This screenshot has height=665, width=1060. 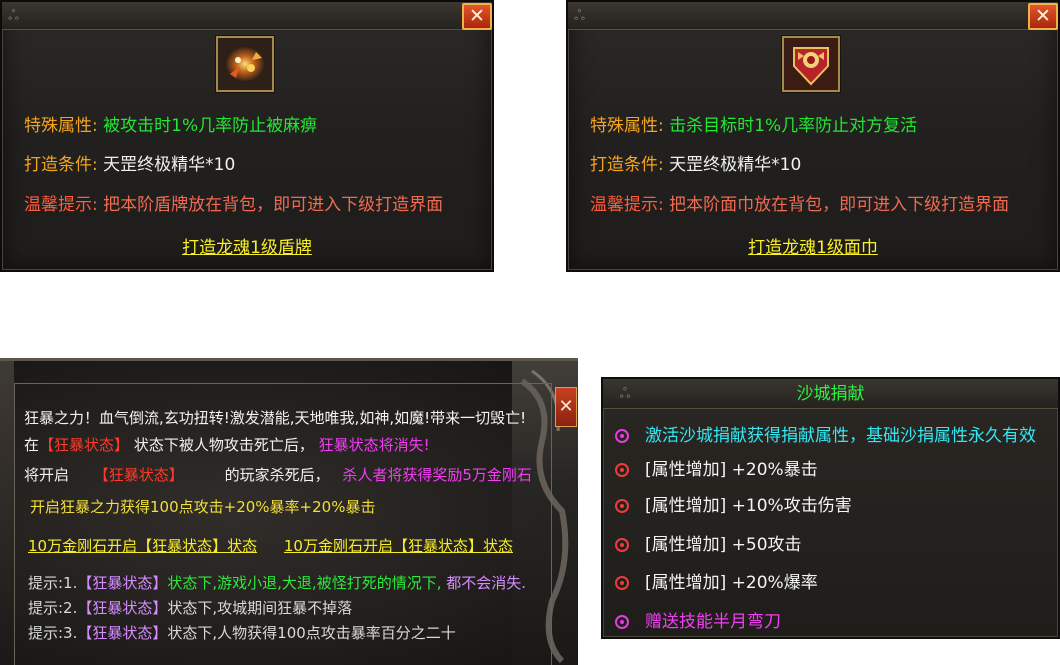 I want to click on berserk-kill-reward-rule: 将开启 【狂暴状态】 的玩家杀死后， 杀人者将获得奖励5万金刚石, so click(x=278, y=475).